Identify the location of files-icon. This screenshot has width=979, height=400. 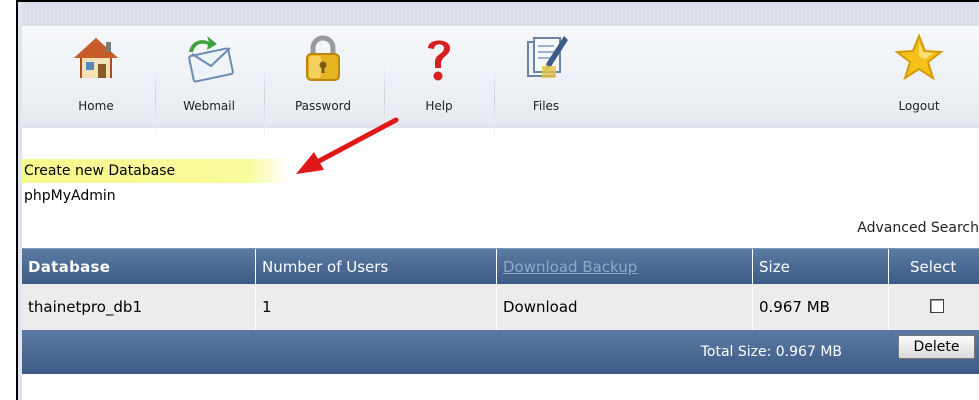
(546, 58).